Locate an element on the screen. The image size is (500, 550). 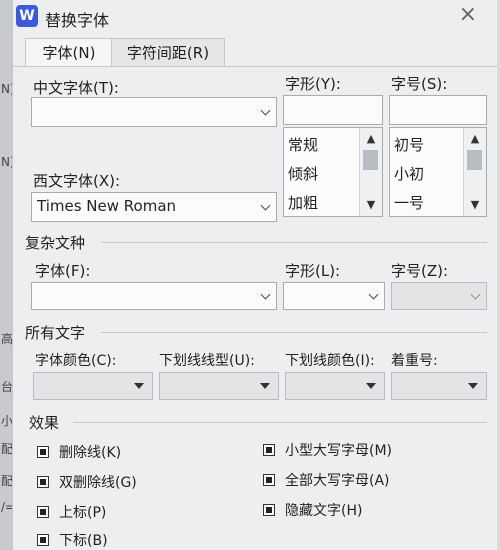
chinese-font-label: 中文字体(T): is located at coordinates (76, 88).